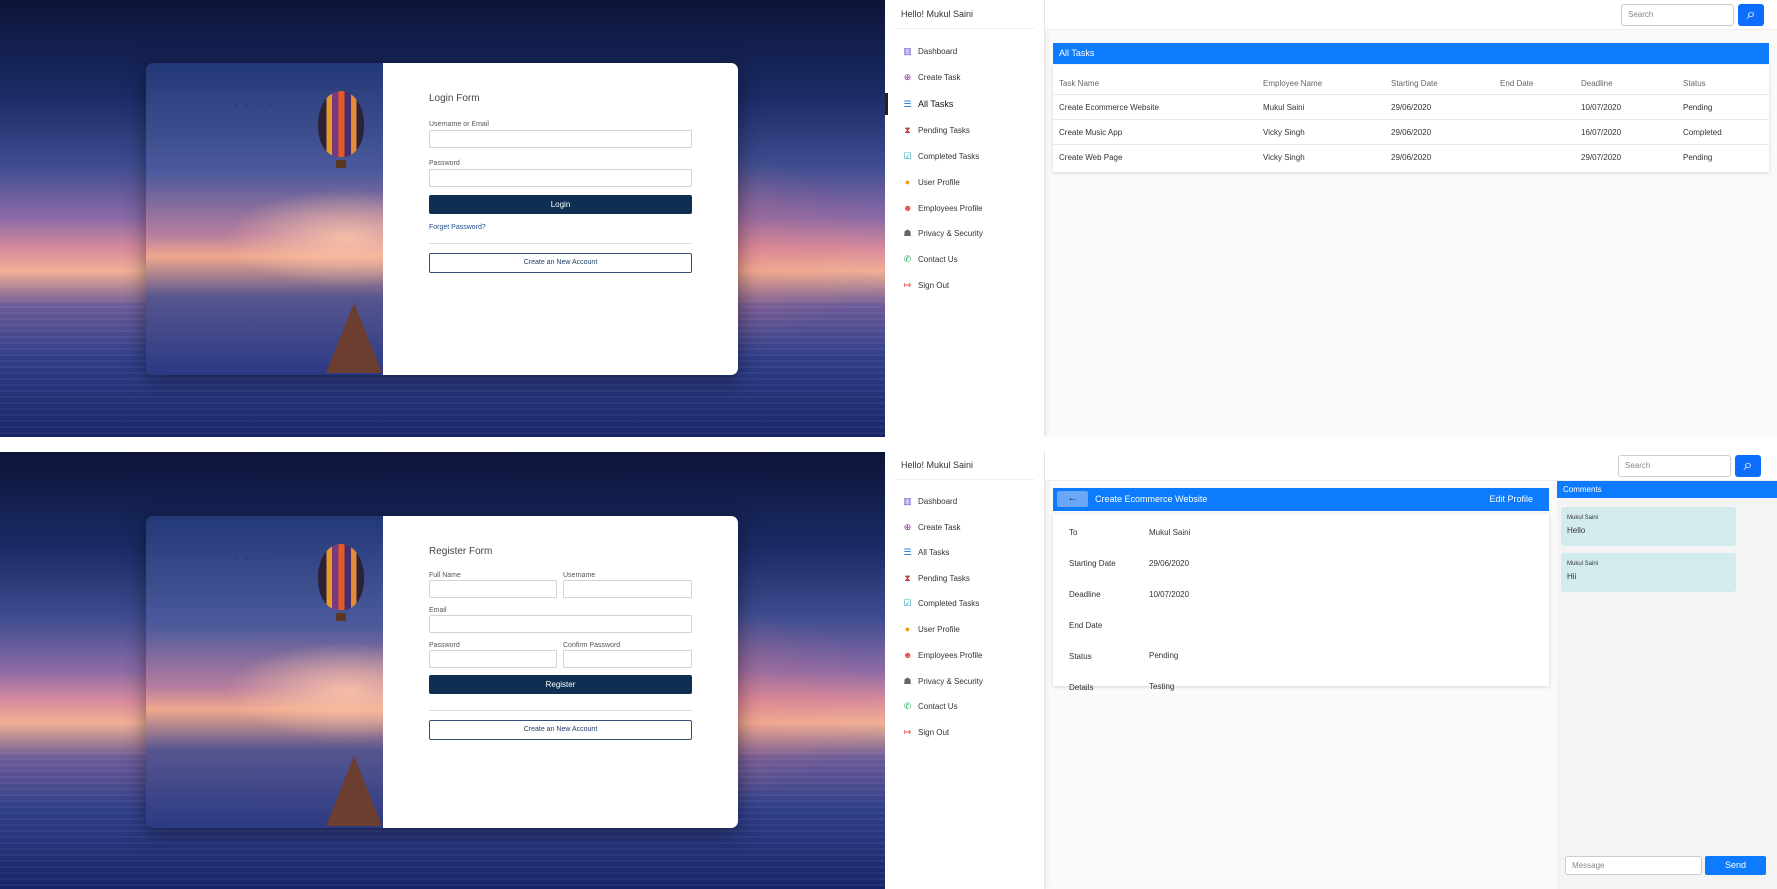  What do you see at coordinates (1079, 83) in the screenshot?
I see `column-header: Task Name` at bounding box center [1079, 83].